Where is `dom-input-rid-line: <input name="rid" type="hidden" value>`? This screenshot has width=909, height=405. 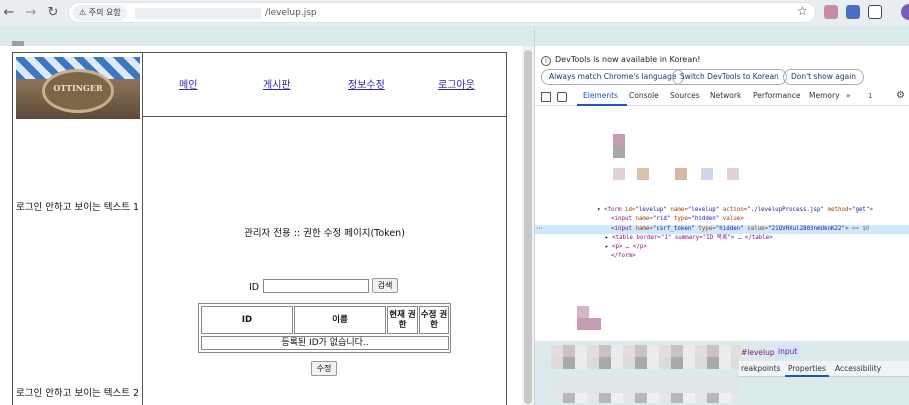
dom-input-rid-line: <input name="rid" type="hidden" value> is located at coordinates (677, 219).